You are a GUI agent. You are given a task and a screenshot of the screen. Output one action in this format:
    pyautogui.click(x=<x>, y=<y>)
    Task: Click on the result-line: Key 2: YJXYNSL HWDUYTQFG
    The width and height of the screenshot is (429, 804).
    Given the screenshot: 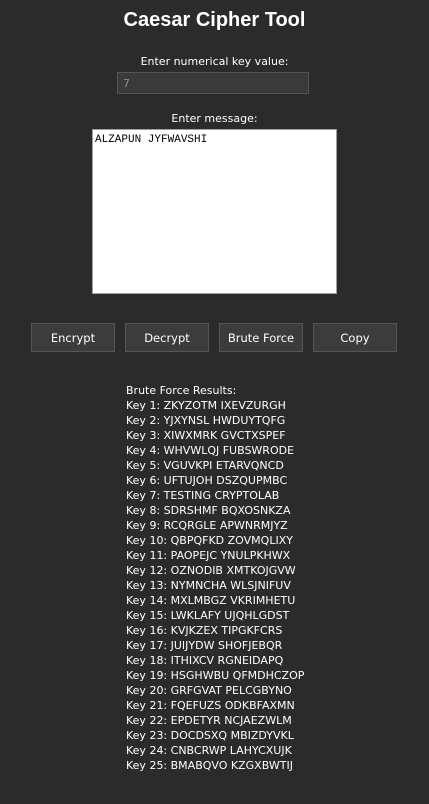 What is the action you would take?
    pyautogui.click(x=206, y=420)
    